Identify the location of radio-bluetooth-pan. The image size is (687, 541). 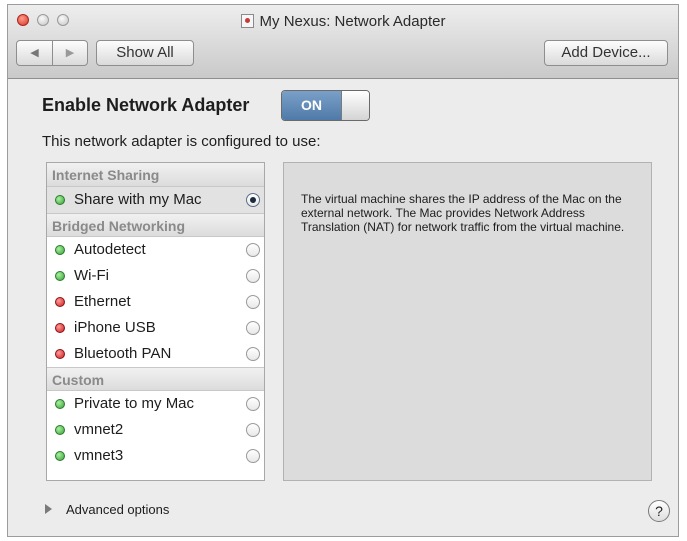
(253, 354).